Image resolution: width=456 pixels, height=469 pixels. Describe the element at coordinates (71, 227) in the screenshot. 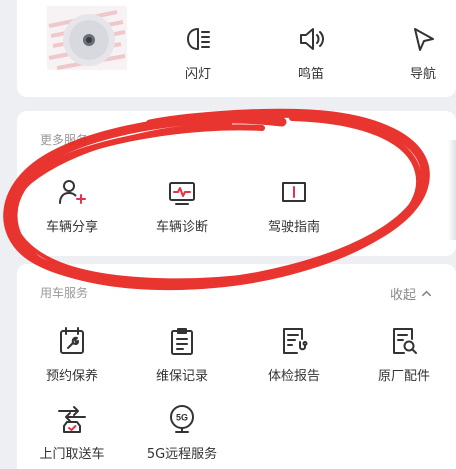

I see `vehicle-share-label: 车辆分享` at that location.